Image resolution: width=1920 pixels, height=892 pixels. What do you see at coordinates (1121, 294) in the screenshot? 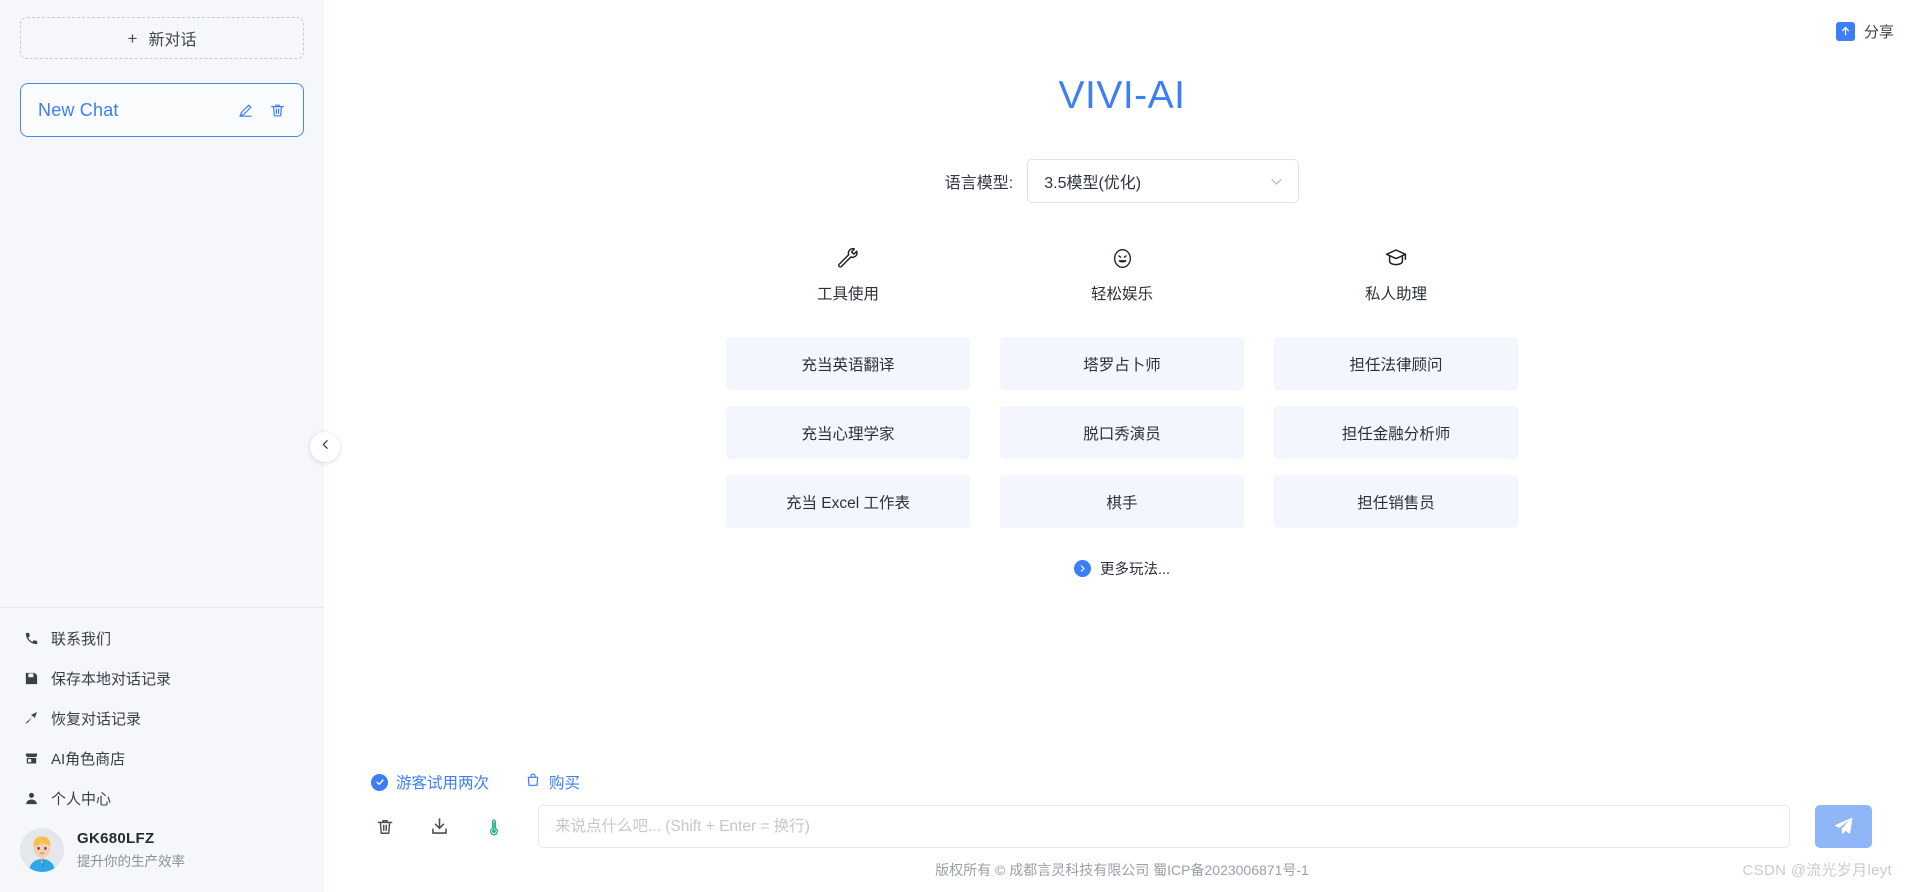
I see `category-label: 轻松娱乐` at bounding box center [1121, 294].